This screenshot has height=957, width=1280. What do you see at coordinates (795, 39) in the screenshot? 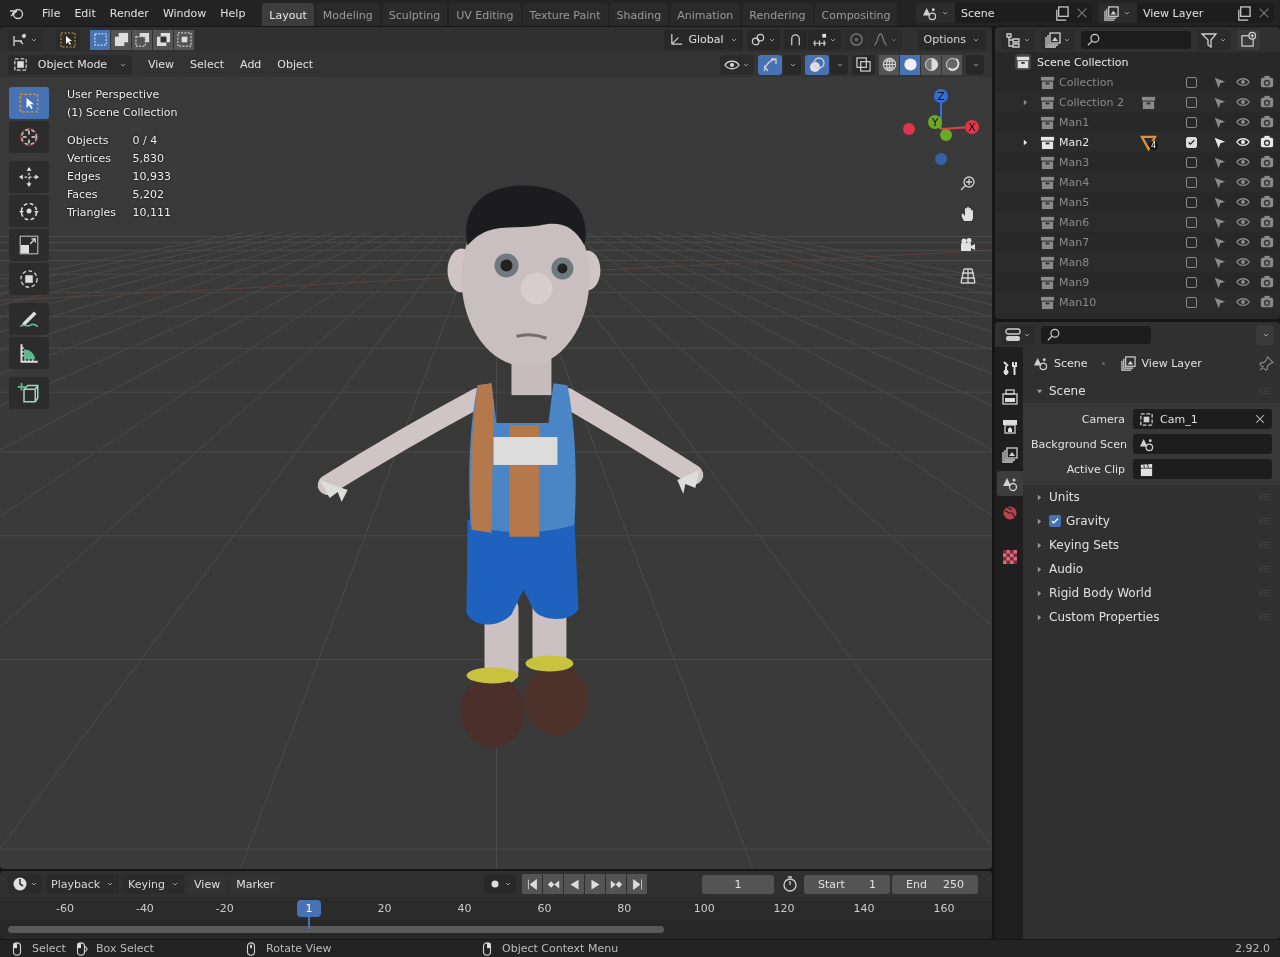
I see `snap-toggle` at bounding box center [795, 39].